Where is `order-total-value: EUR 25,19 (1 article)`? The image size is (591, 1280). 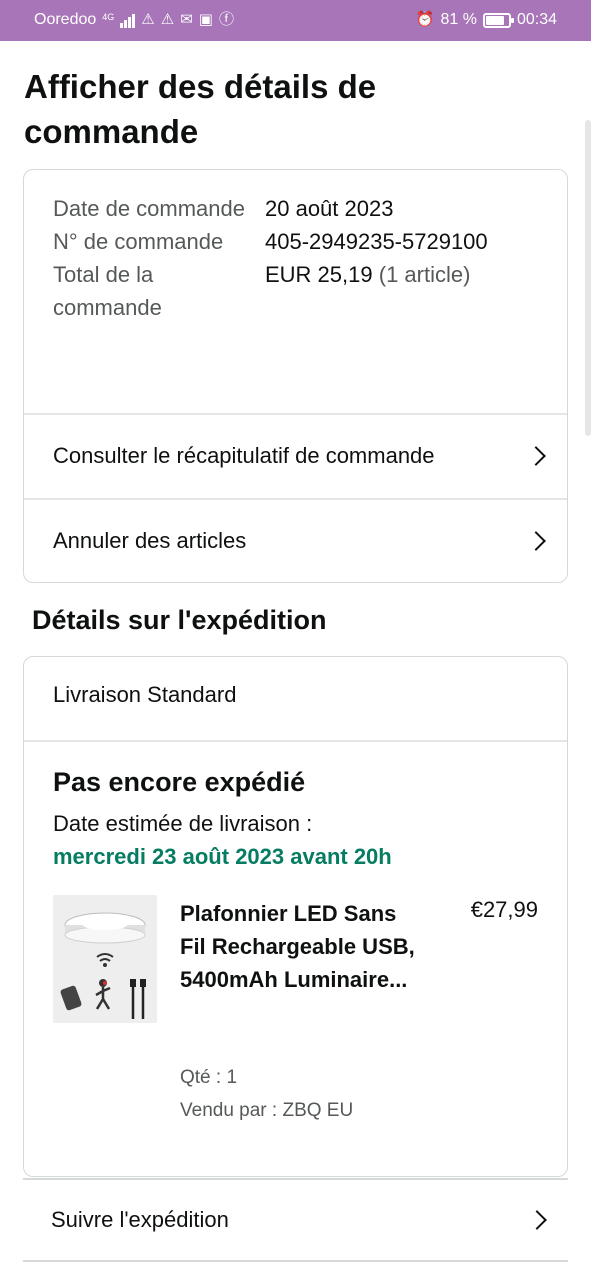
order-total-value: EUR 25,19 (1 article) is located at coordinates (404, 291).